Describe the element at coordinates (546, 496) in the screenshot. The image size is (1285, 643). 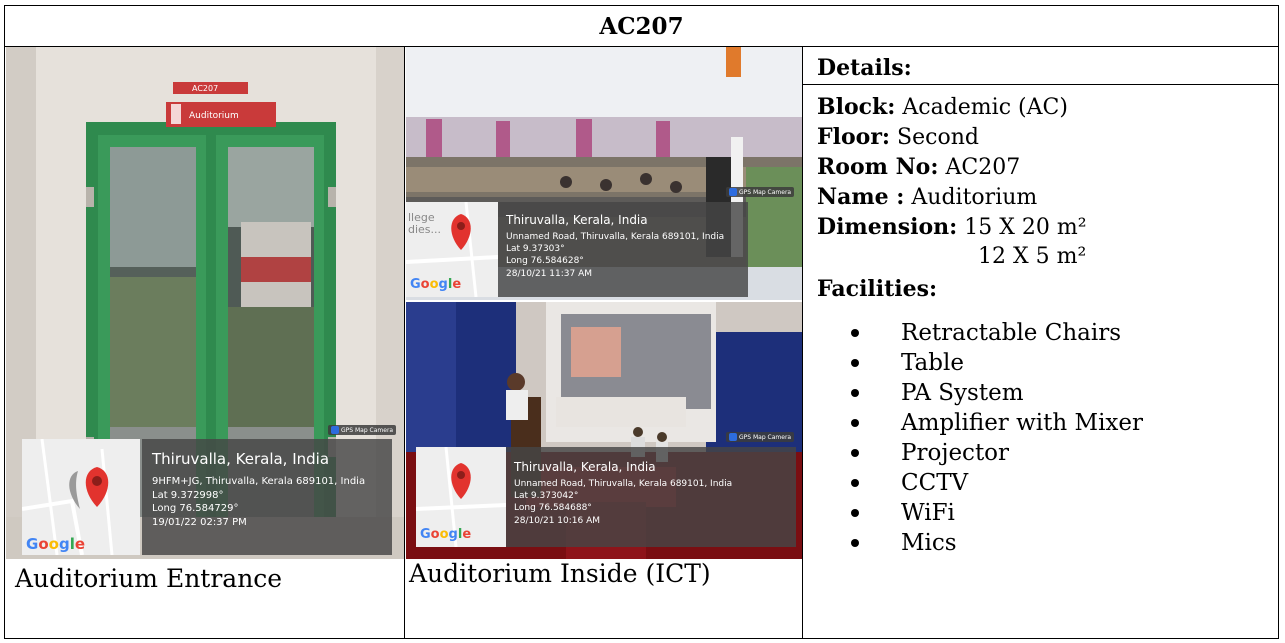
I see `location-lat: Lat 9.373042°` at that location.